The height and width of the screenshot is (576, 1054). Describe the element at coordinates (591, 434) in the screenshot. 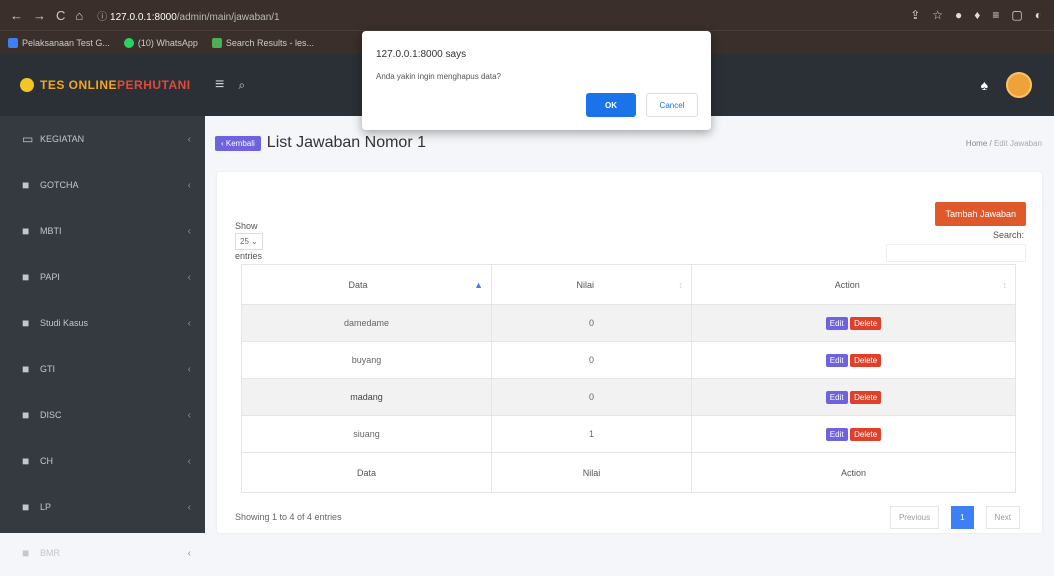

I see `cell-nilai: 1` at that location.